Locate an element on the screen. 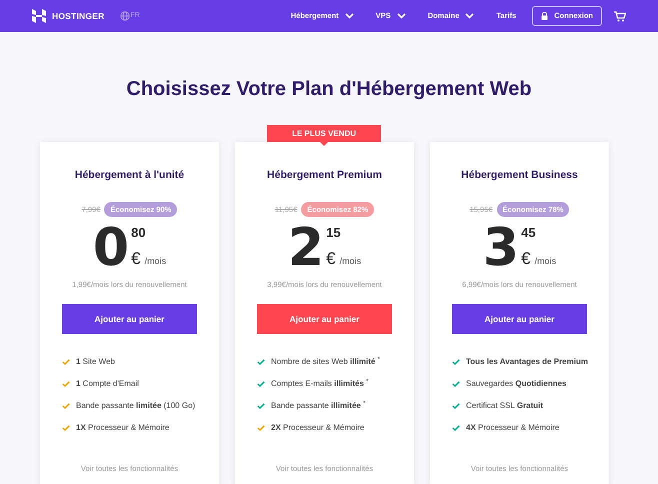 The height and width of the screenshot is (484, 658). price-integer: 3 is located at coordinates (501, 248).